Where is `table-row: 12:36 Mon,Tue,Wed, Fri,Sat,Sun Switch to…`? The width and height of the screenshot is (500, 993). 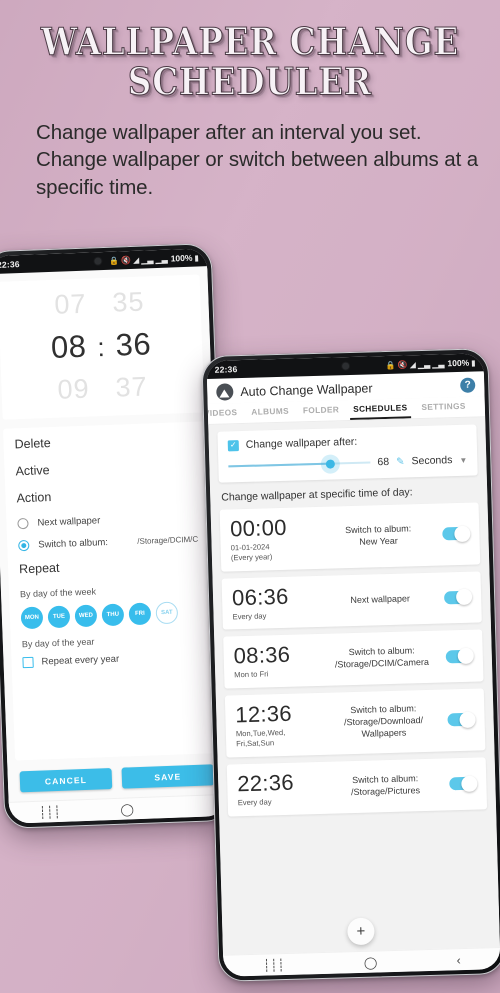
table-row: 12:36 Mon,Tue,Wed, Fri,Sat,Sun Switch to… is located at coordinates (355, 723).